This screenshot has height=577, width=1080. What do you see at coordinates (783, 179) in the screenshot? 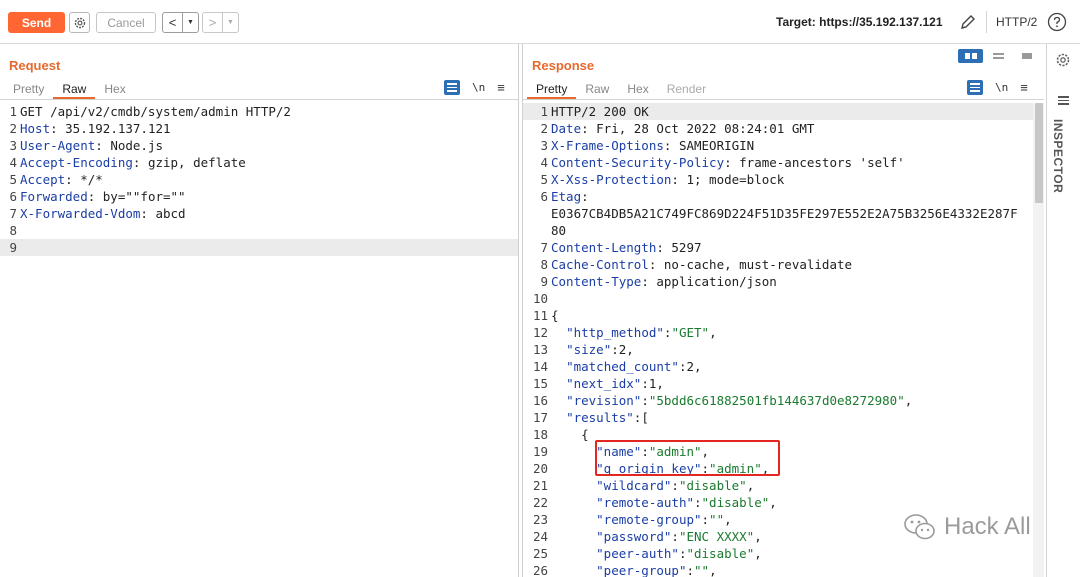
I see `code-line: 5 X-Xss-Protection: 1; mode=block` at bounding box center [783, 179].